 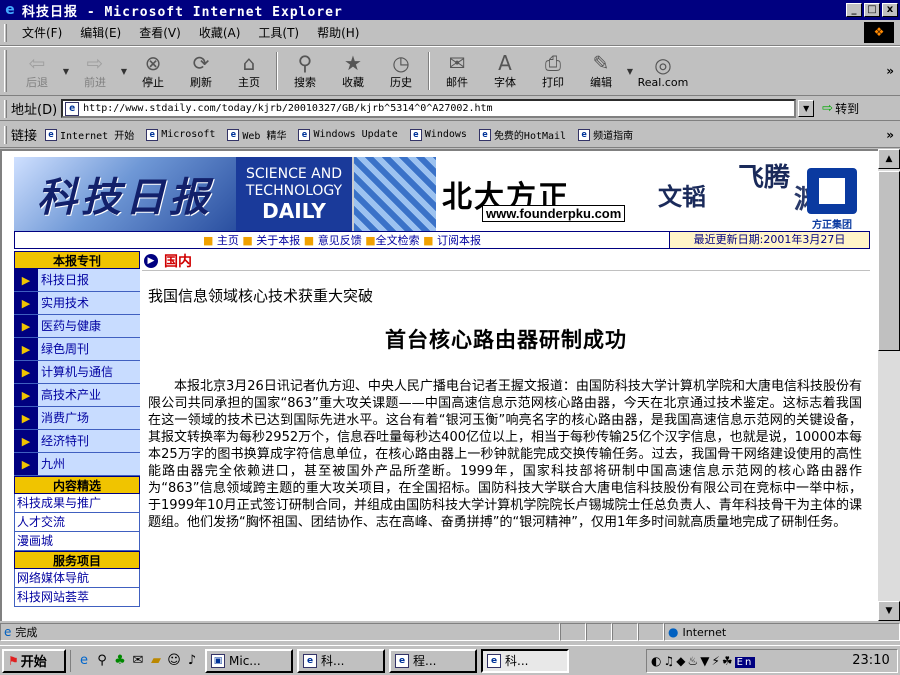 I want to click on favorites-button: ★ 收藏, so click(x=353, y=71).